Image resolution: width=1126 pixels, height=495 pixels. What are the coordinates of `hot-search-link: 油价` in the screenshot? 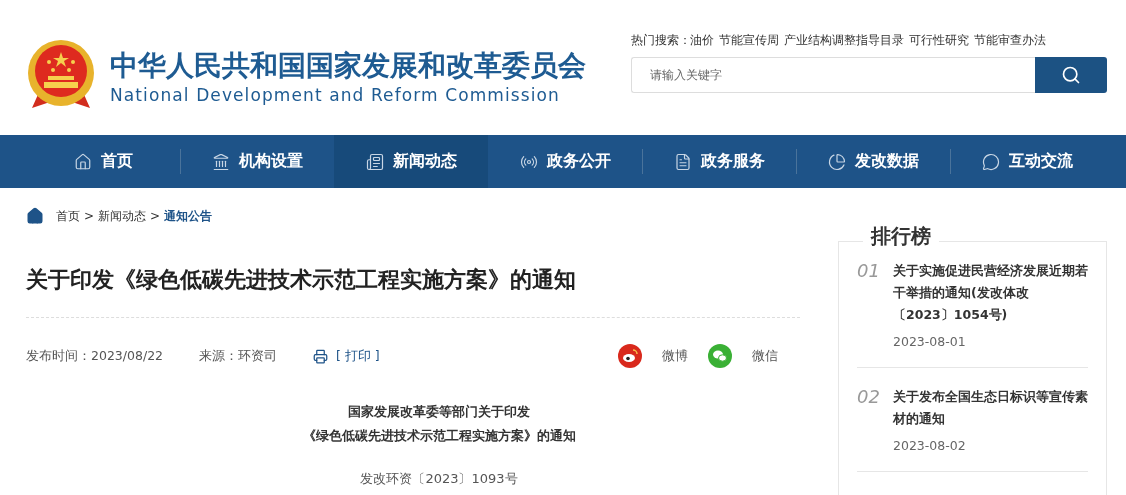 It's located at (702, 40).